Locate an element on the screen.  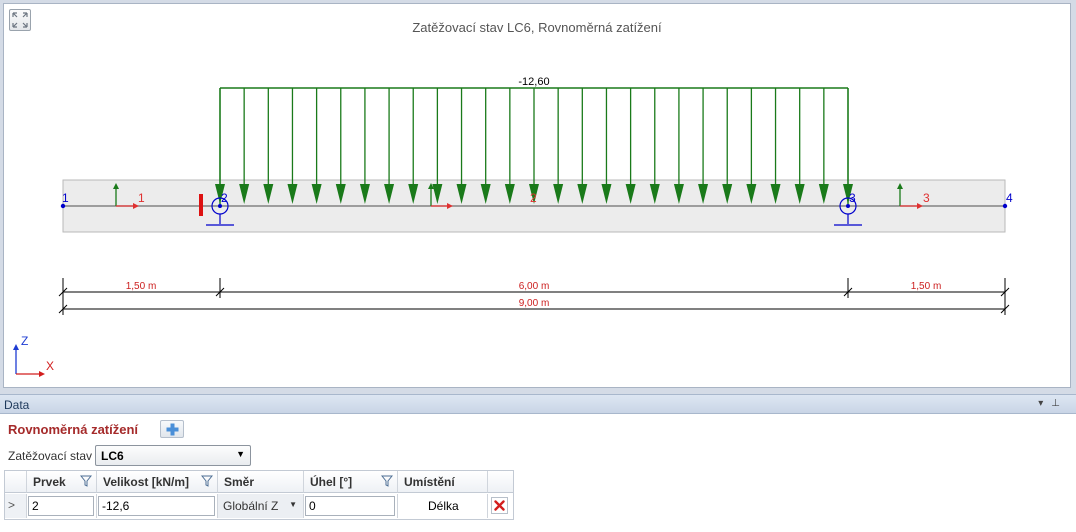
column-header-prvek: Prvek is located at coordinates (62, 482).